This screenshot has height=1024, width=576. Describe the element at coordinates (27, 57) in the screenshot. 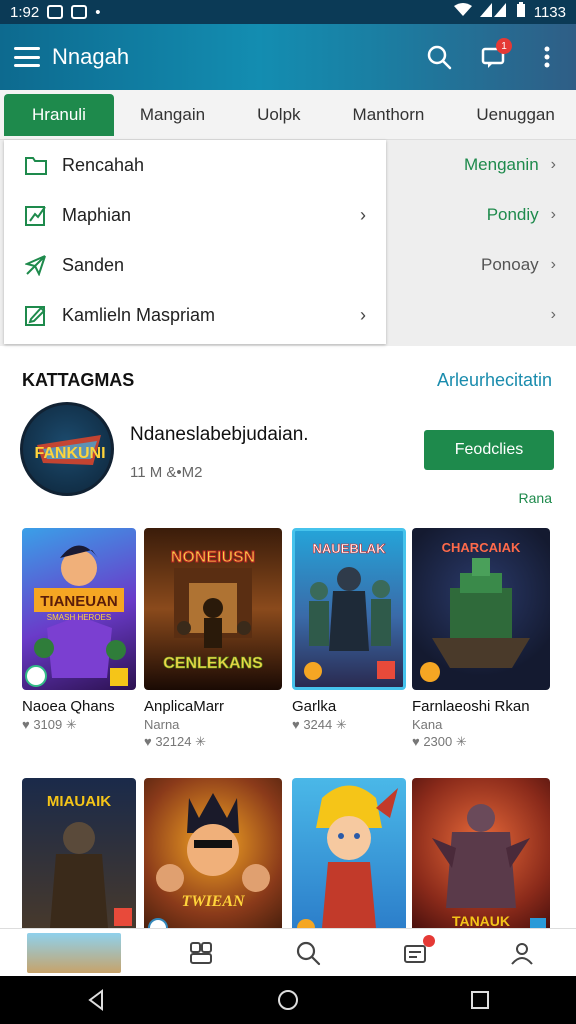

I see `hamburger-menu-icon` at that location.